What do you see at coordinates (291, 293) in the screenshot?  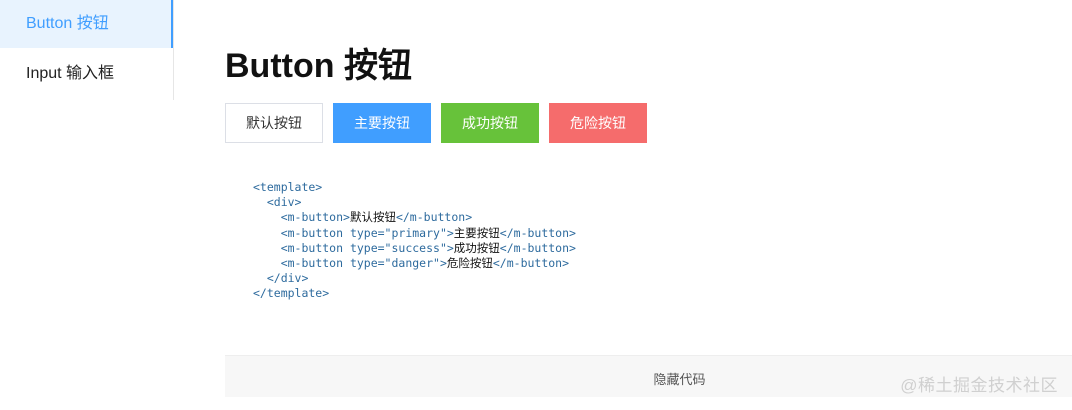 I see `code-template-close: </template>` at bounding box center [291, 293].